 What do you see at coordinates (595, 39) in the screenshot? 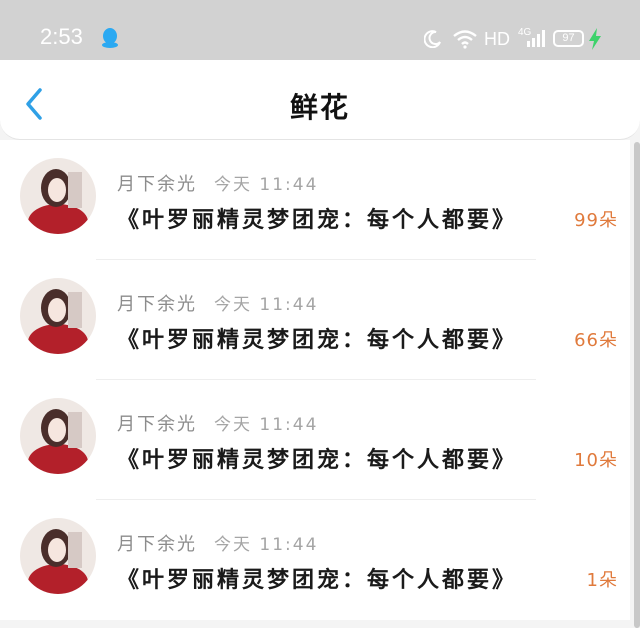
I see `charge-icon` at bounding box center [595, 39].